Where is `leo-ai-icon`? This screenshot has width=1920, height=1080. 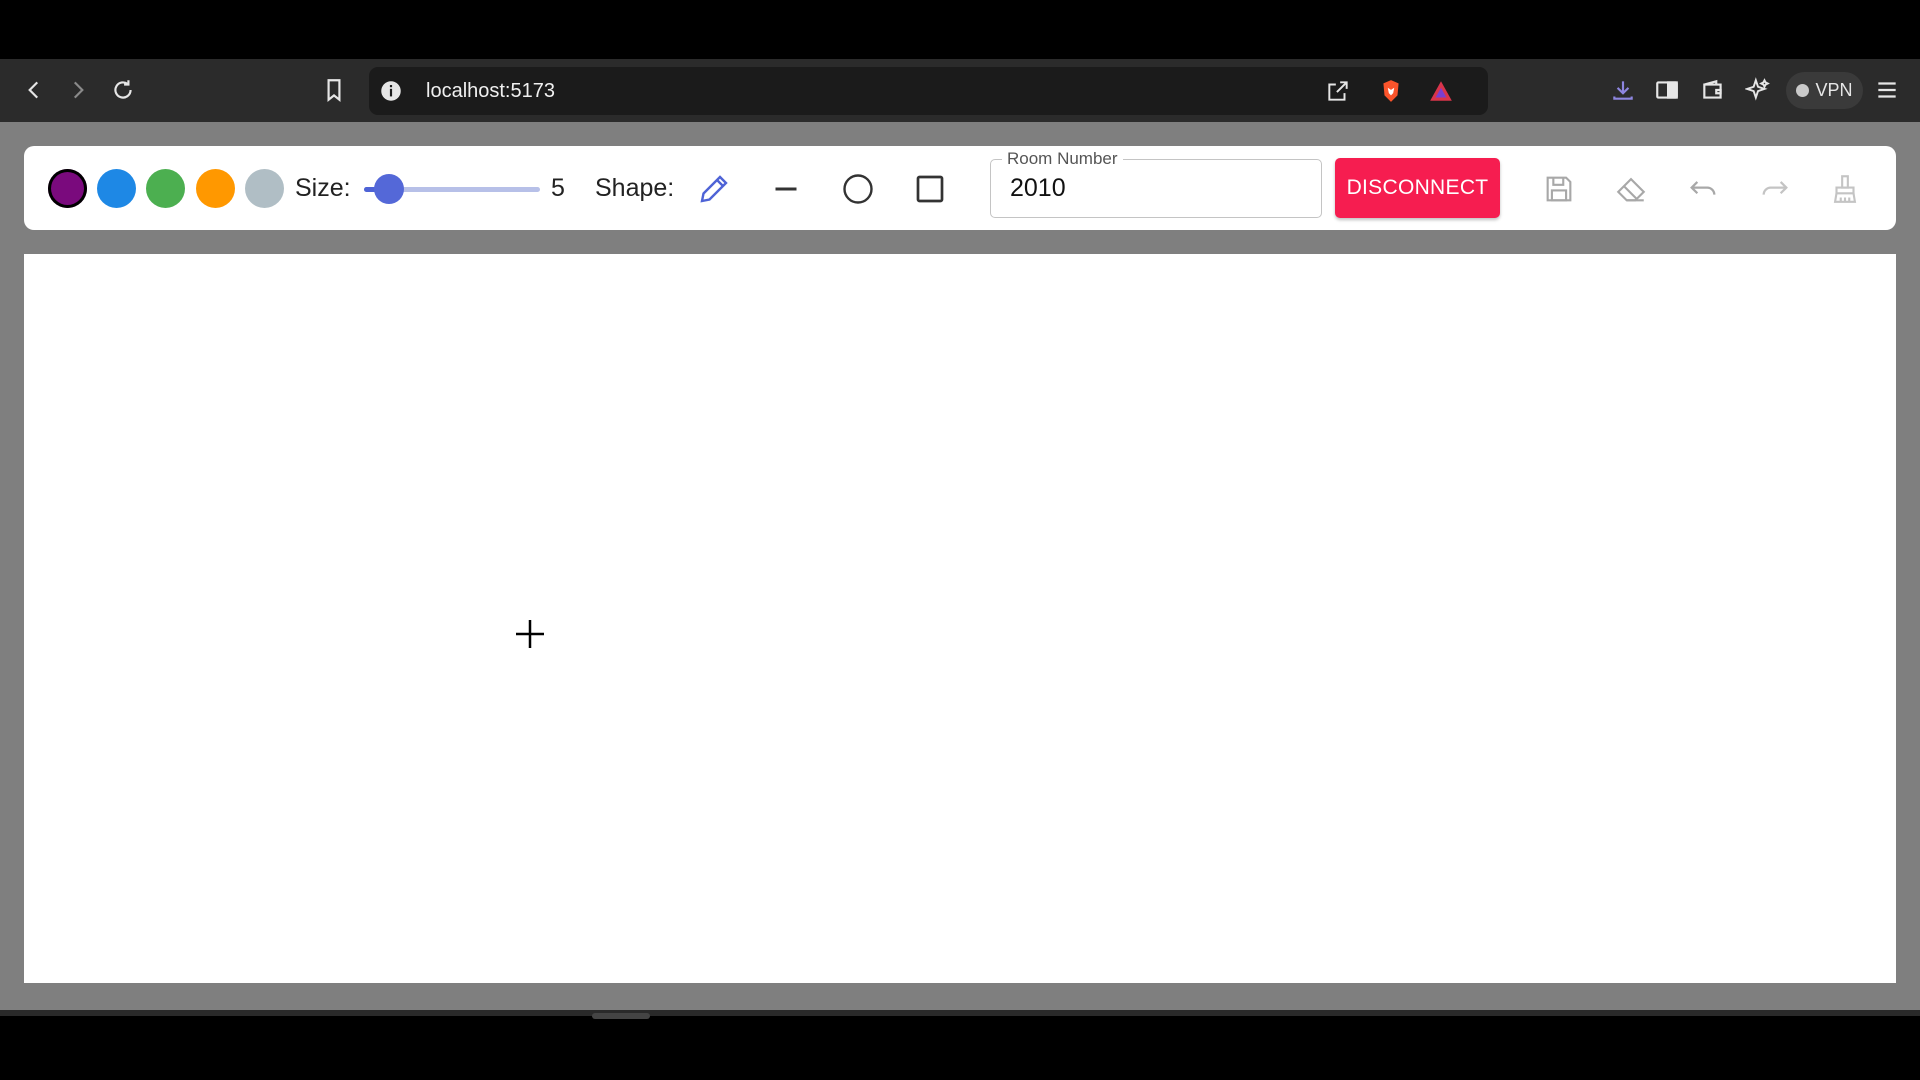
leo-ai-icon is located at coordinates (1758, 90).